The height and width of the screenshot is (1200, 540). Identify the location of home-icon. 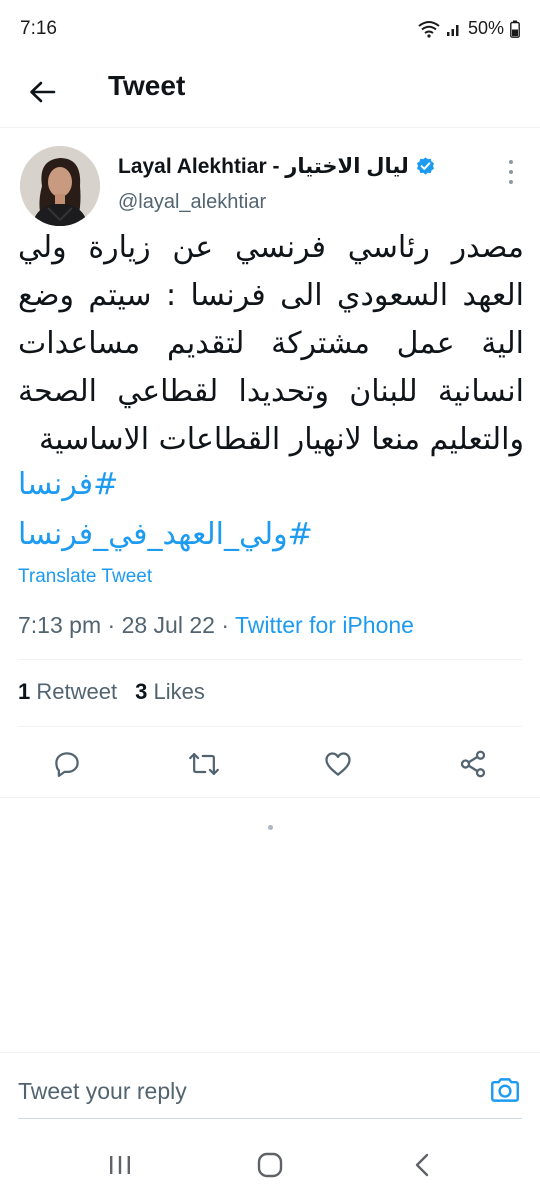
(270, 1165).